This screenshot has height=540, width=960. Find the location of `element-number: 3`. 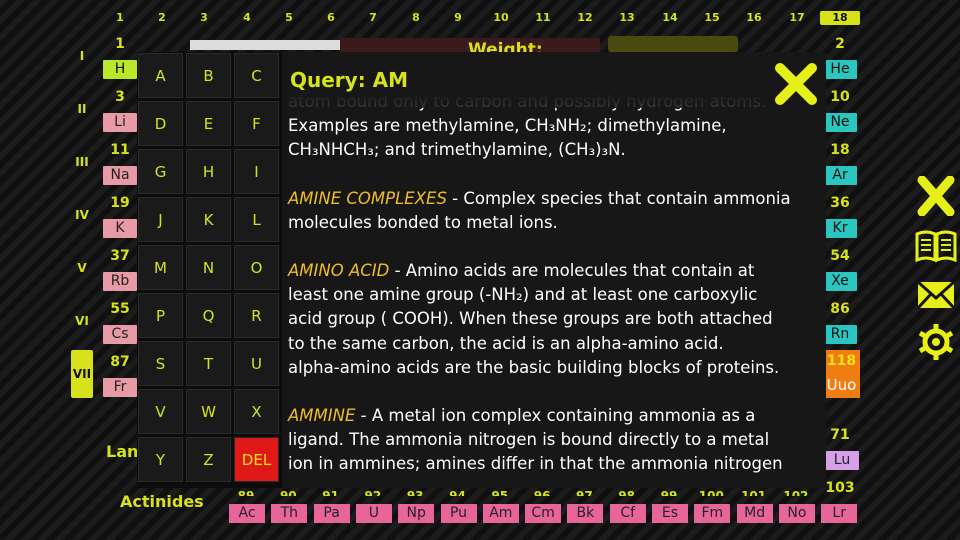

element-number: 3 is located at coordinates (120, 97).